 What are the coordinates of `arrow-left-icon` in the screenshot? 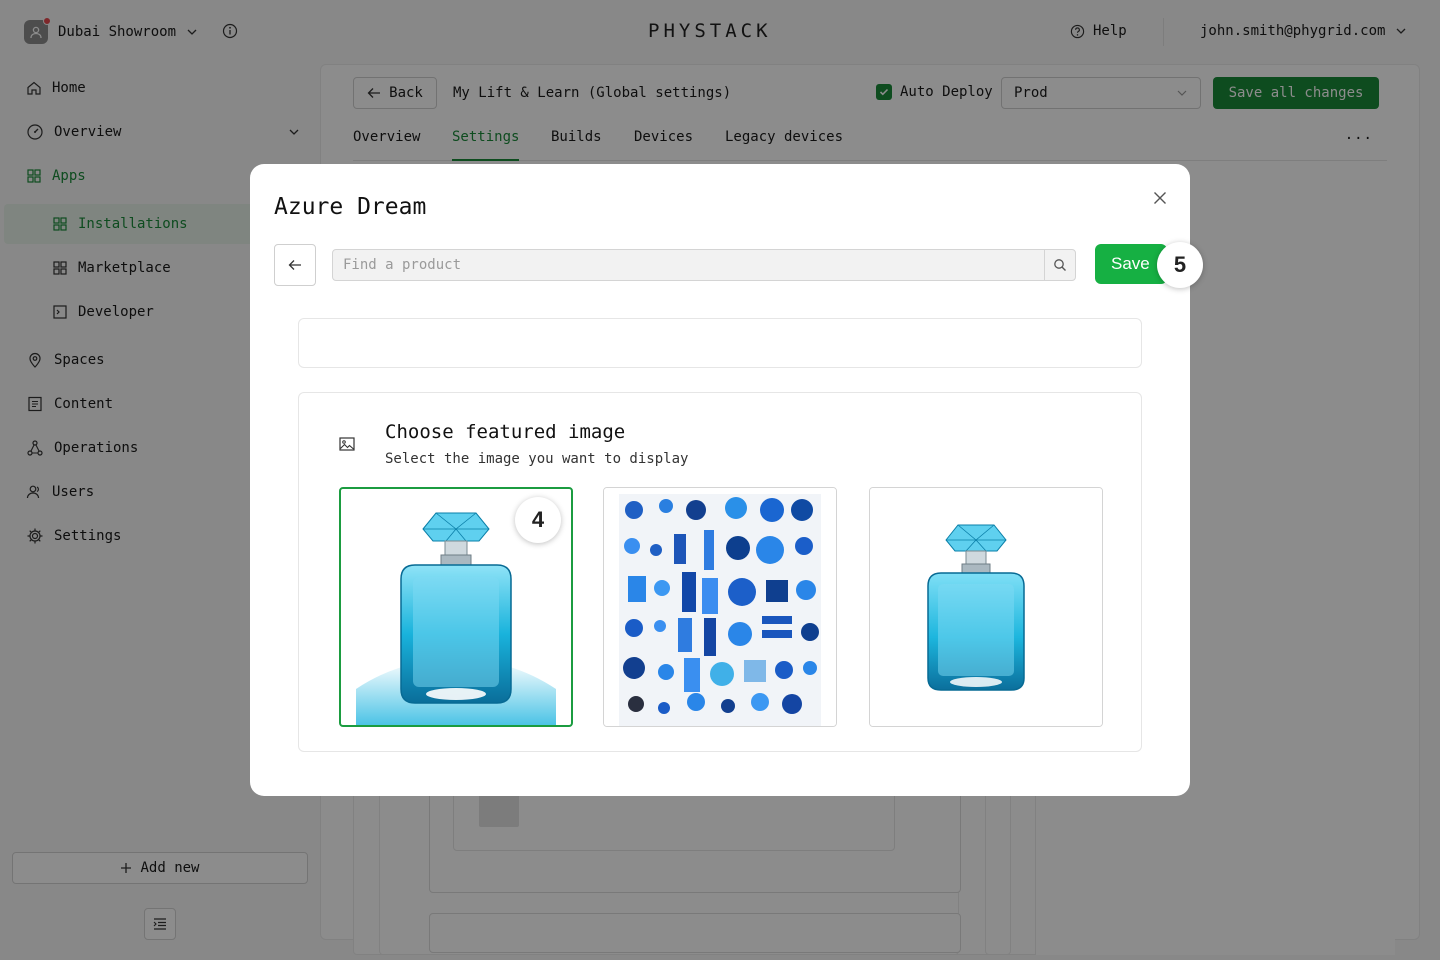 It's located at (294, 265).